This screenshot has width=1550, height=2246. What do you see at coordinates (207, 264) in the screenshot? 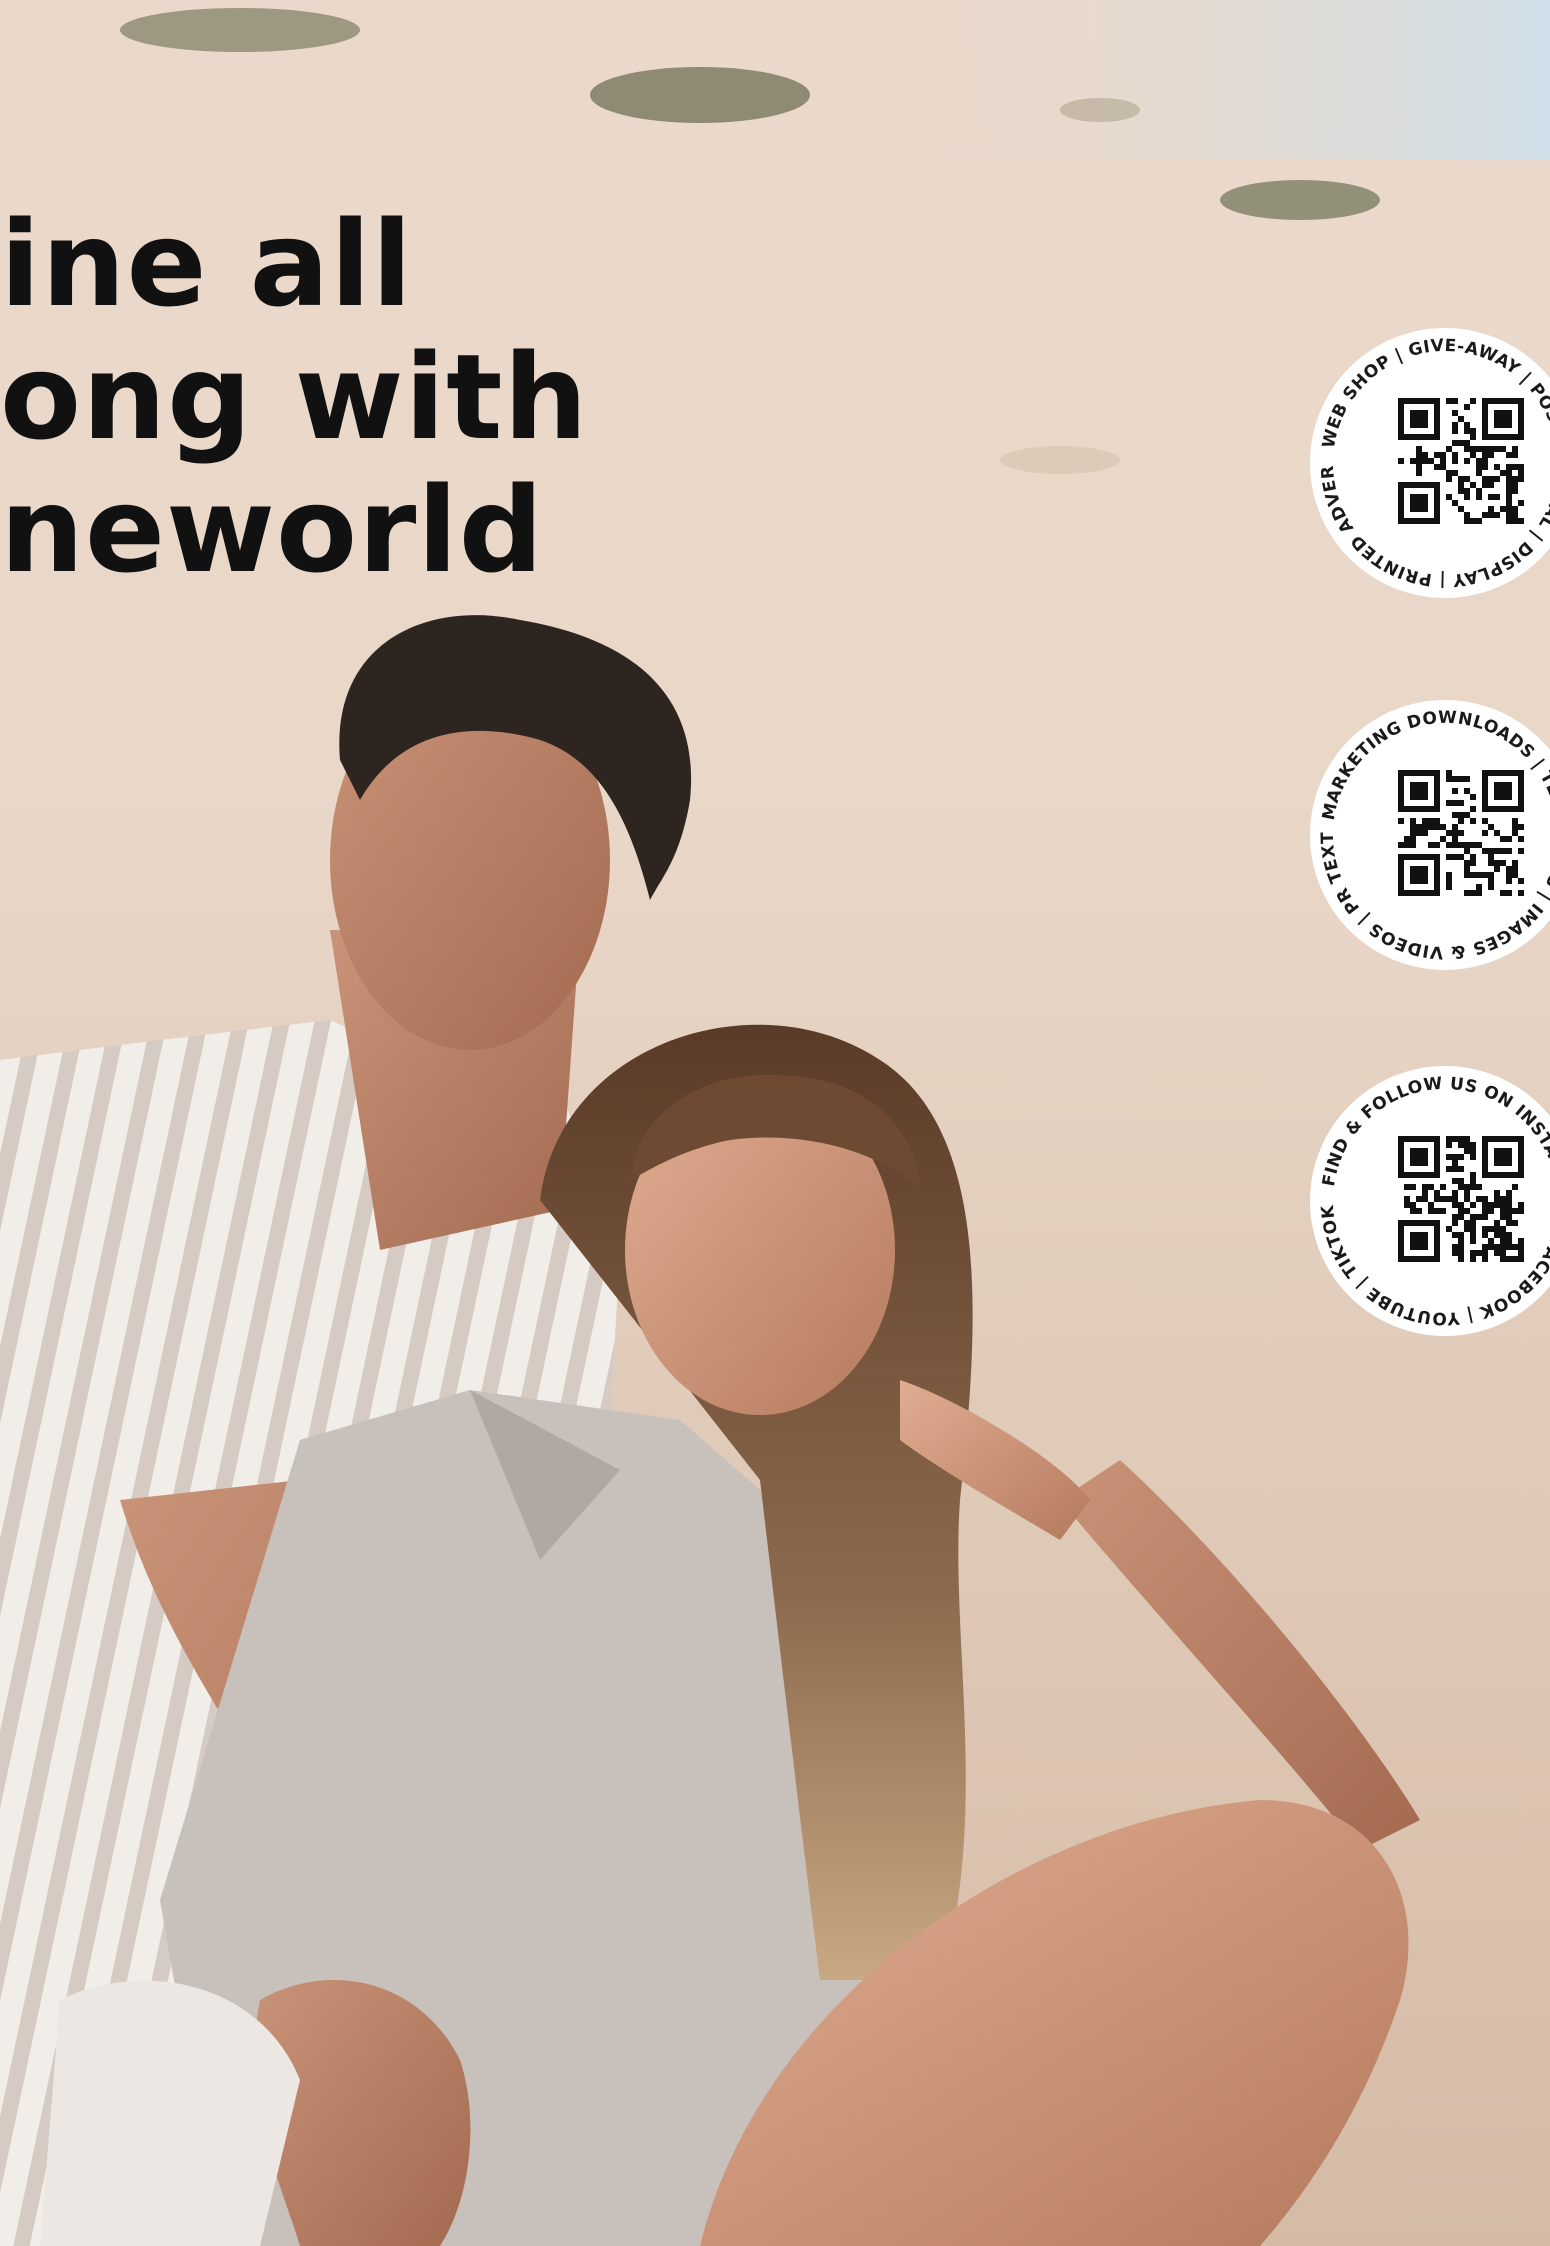
I see `headline-line-1: ine all` at bounding box center [207, 264].